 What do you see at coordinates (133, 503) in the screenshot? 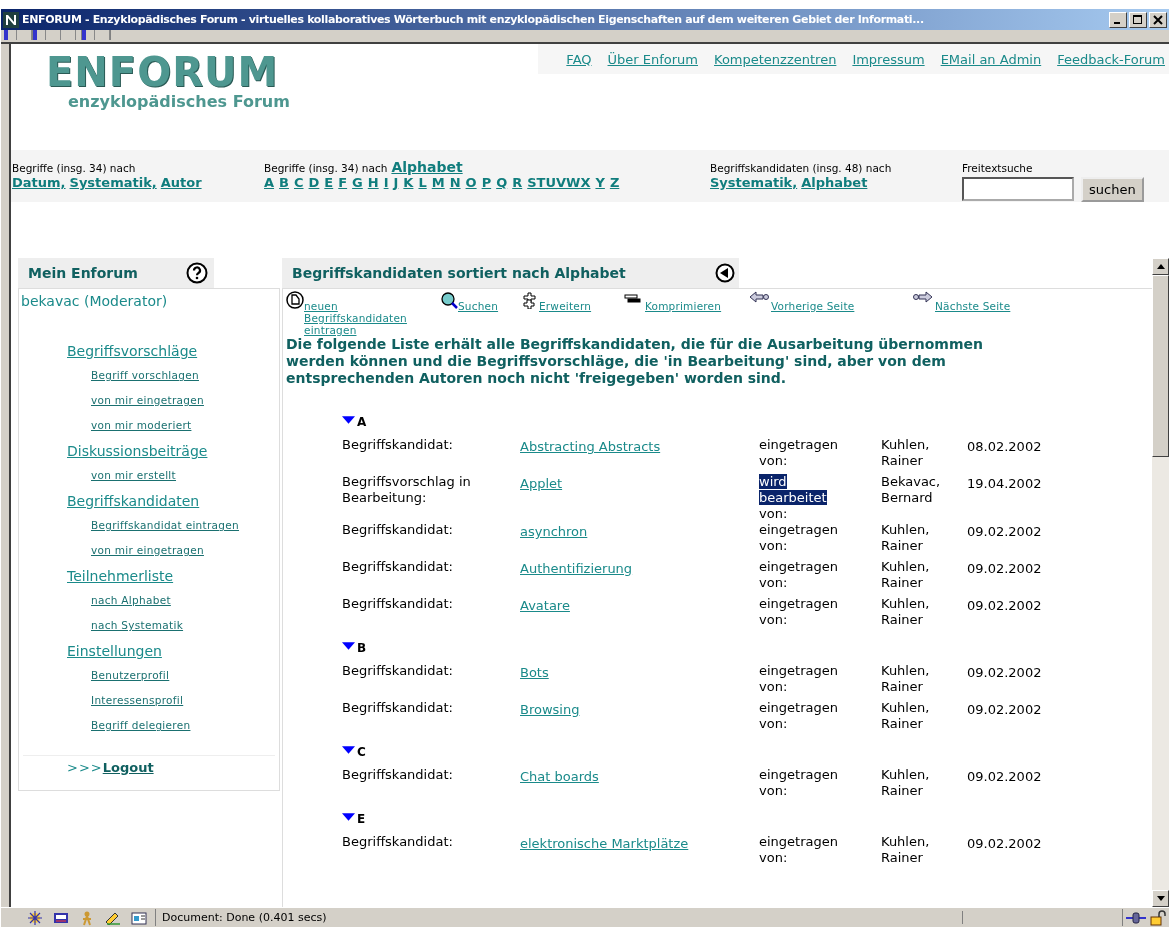
I see `sidebar-link: Begriffskandidaten` at bounding box center [133, 503].